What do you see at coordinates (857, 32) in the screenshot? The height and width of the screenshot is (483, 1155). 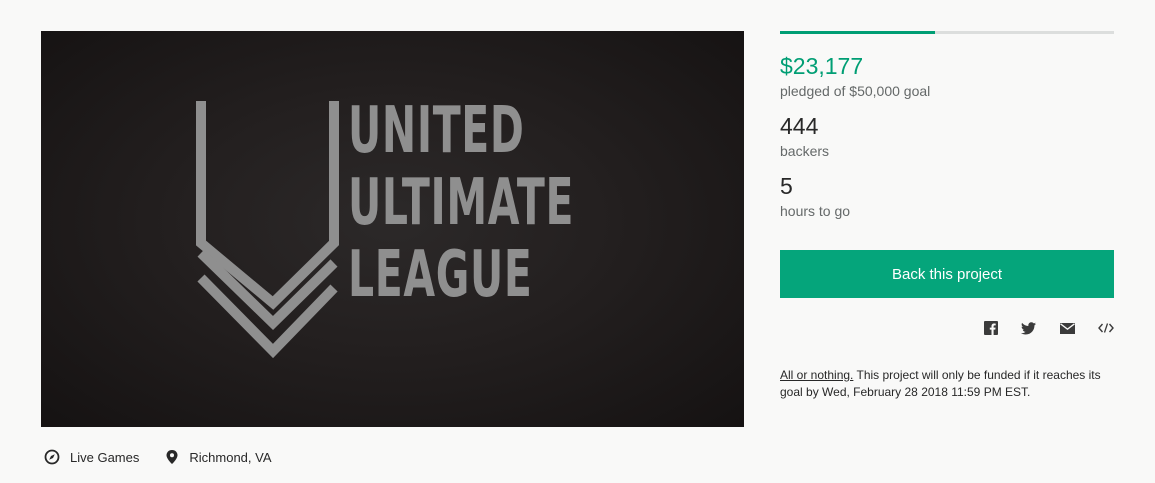 I see `funding-progress-fill` at bounding box center [857, 32].